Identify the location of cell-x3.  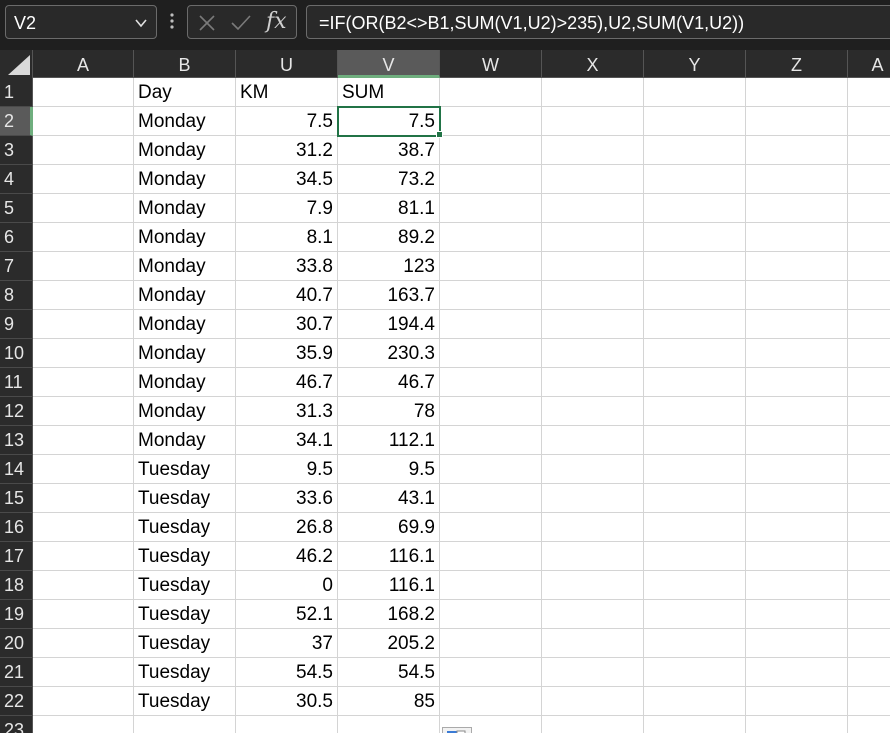
(593, 150).